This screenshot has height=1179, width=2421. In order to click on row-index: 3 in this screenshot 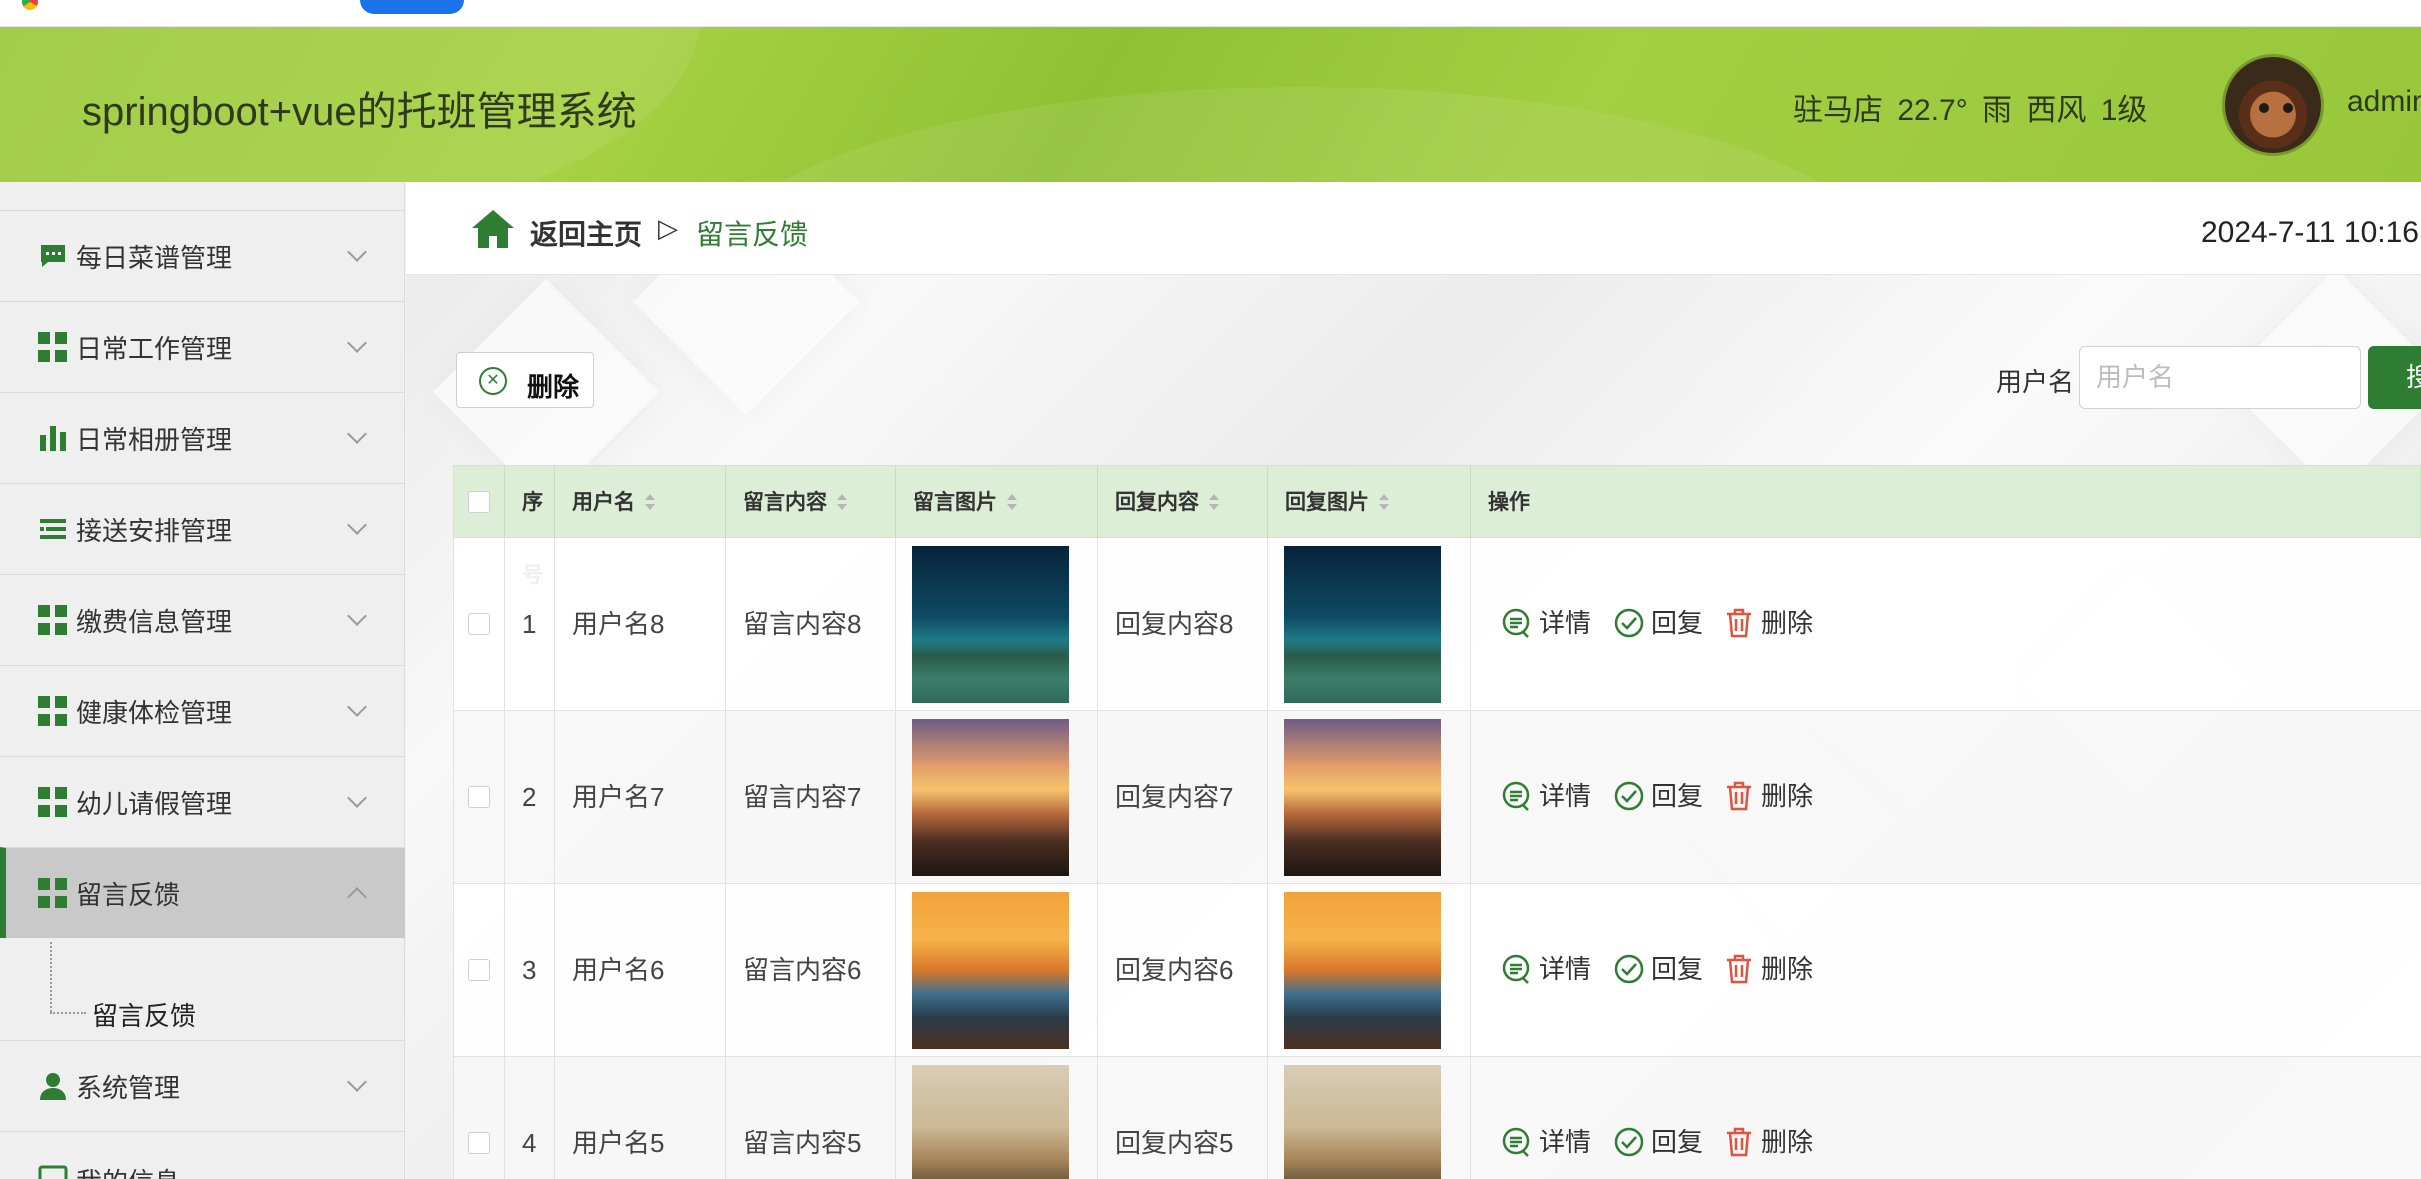, I will do `click(530, 970)`.